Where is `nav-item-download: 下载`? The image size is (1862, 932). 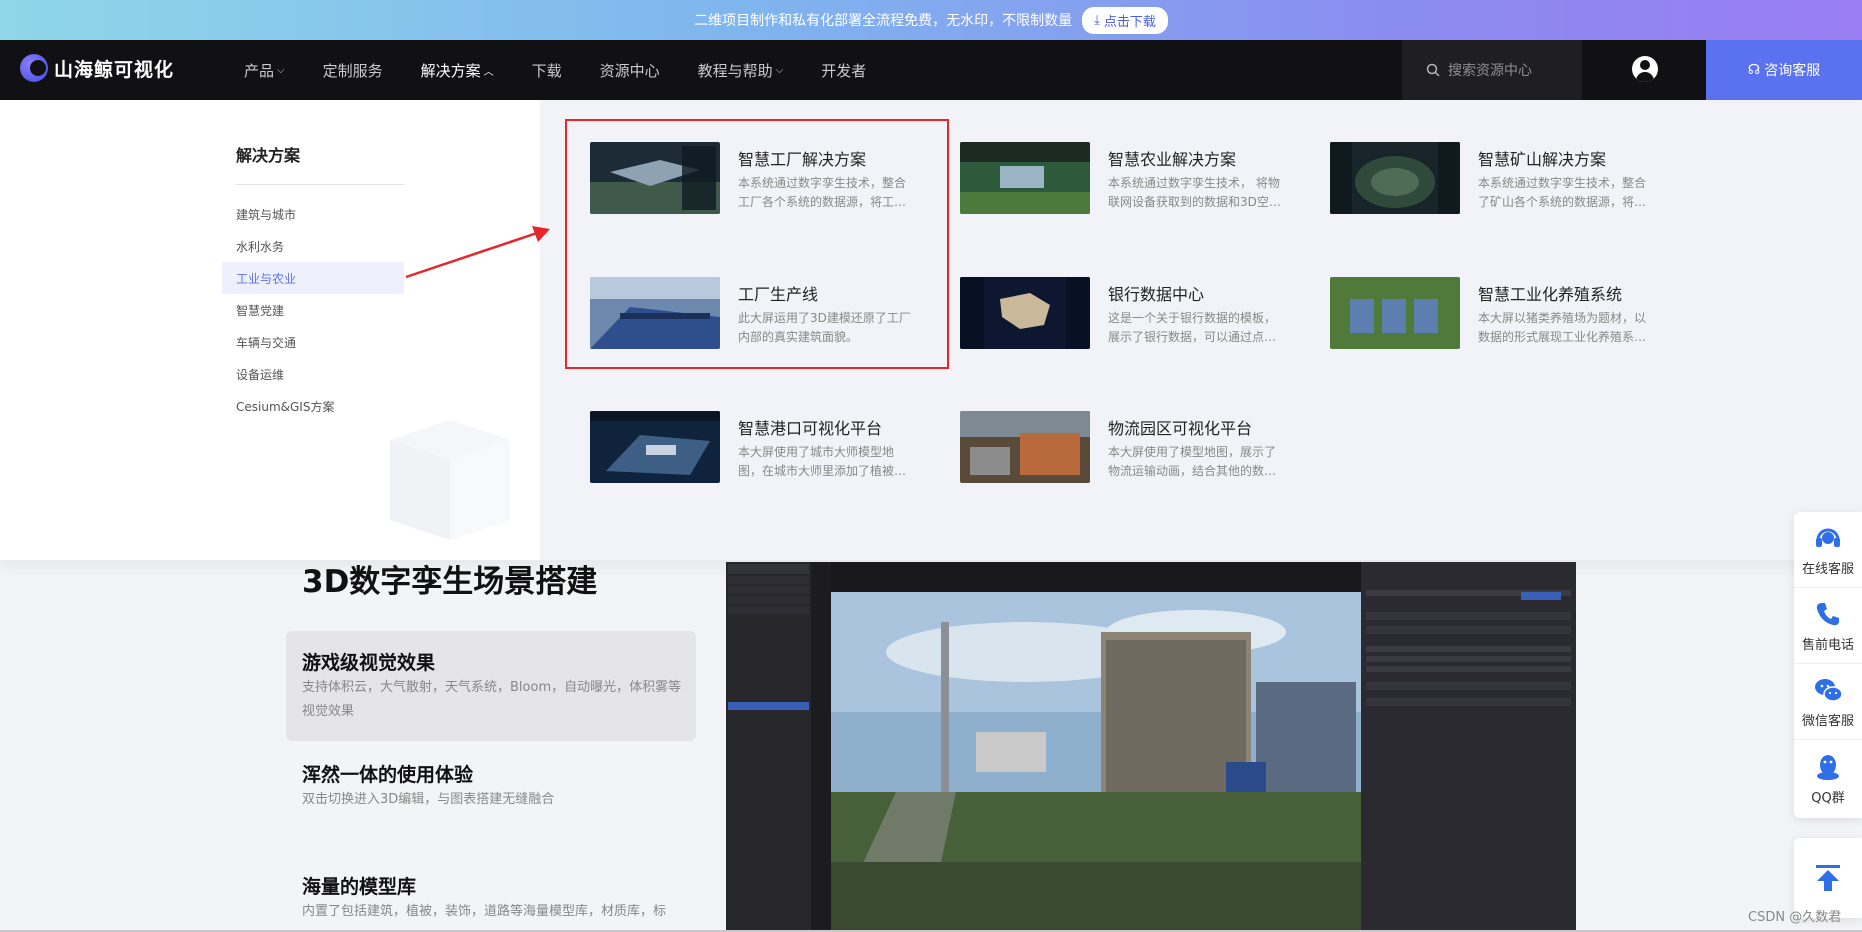
nav-item-download: 下载 is located at coordinates (547, 70).